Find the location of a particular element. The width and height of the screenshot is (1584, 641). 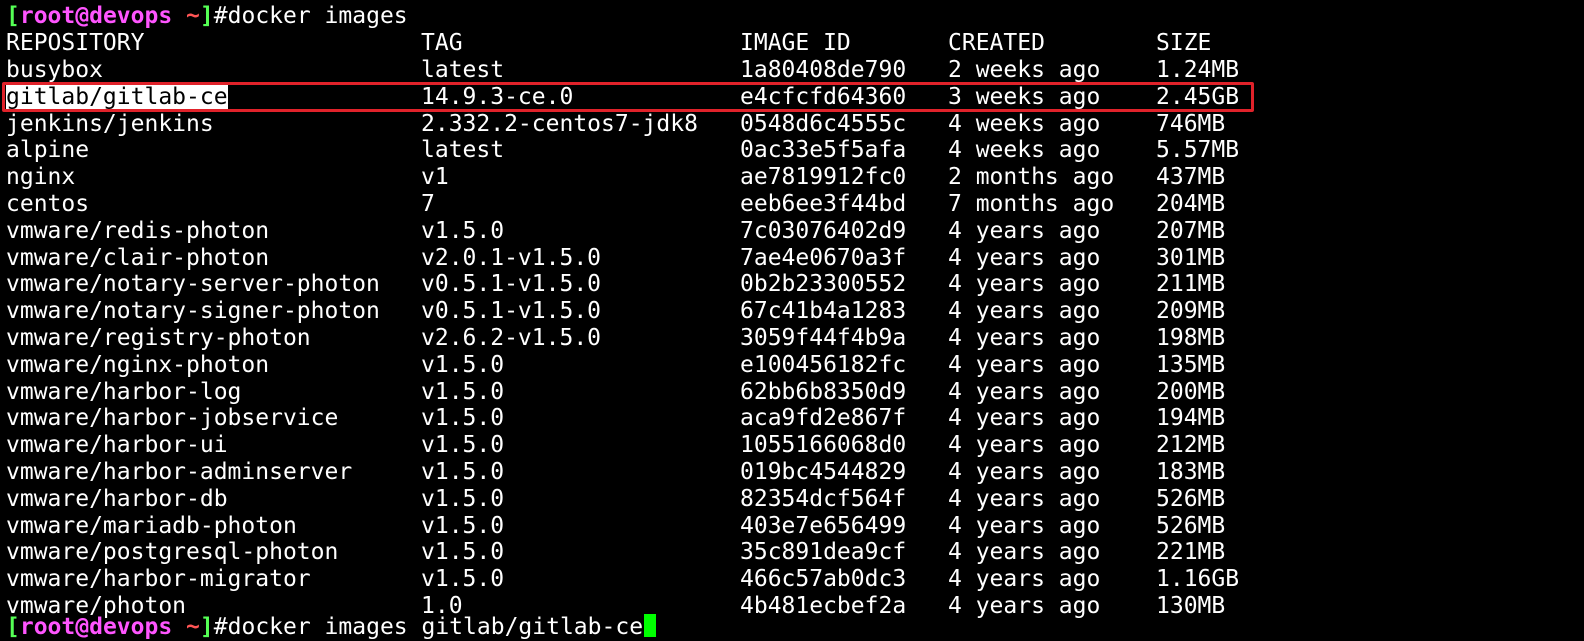

cell-image-id: 466c57ab0dc3 is located at coordinates (823, 579).